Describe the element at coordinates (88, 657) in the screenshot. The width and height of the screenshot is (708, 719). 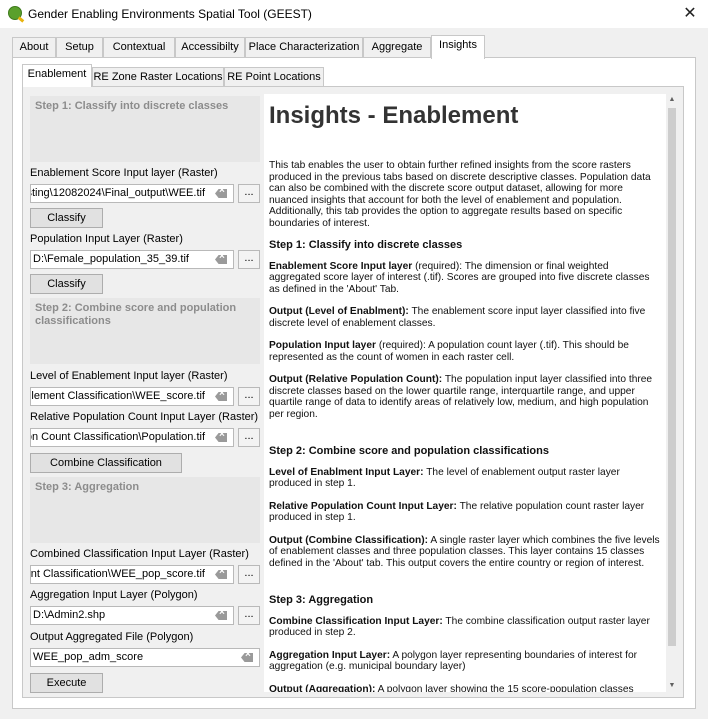
I see `output-aggregated-value: WEE_pop_adm_score` at that location.